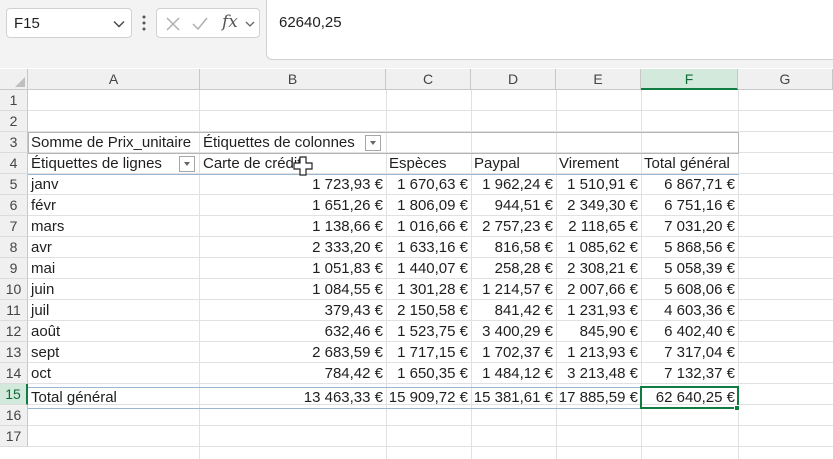  What do you see at coordinates (513, 310) in the screenshot?
I see `value-cell: 841,42 €` at bounding box center [513, 310].